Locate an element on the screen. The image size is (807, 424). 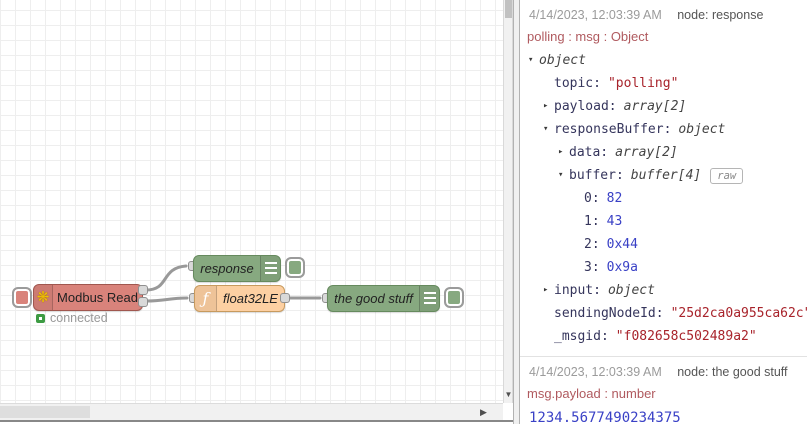
modbus-node-label: Modbus Read is located at coordinates (97, 297).